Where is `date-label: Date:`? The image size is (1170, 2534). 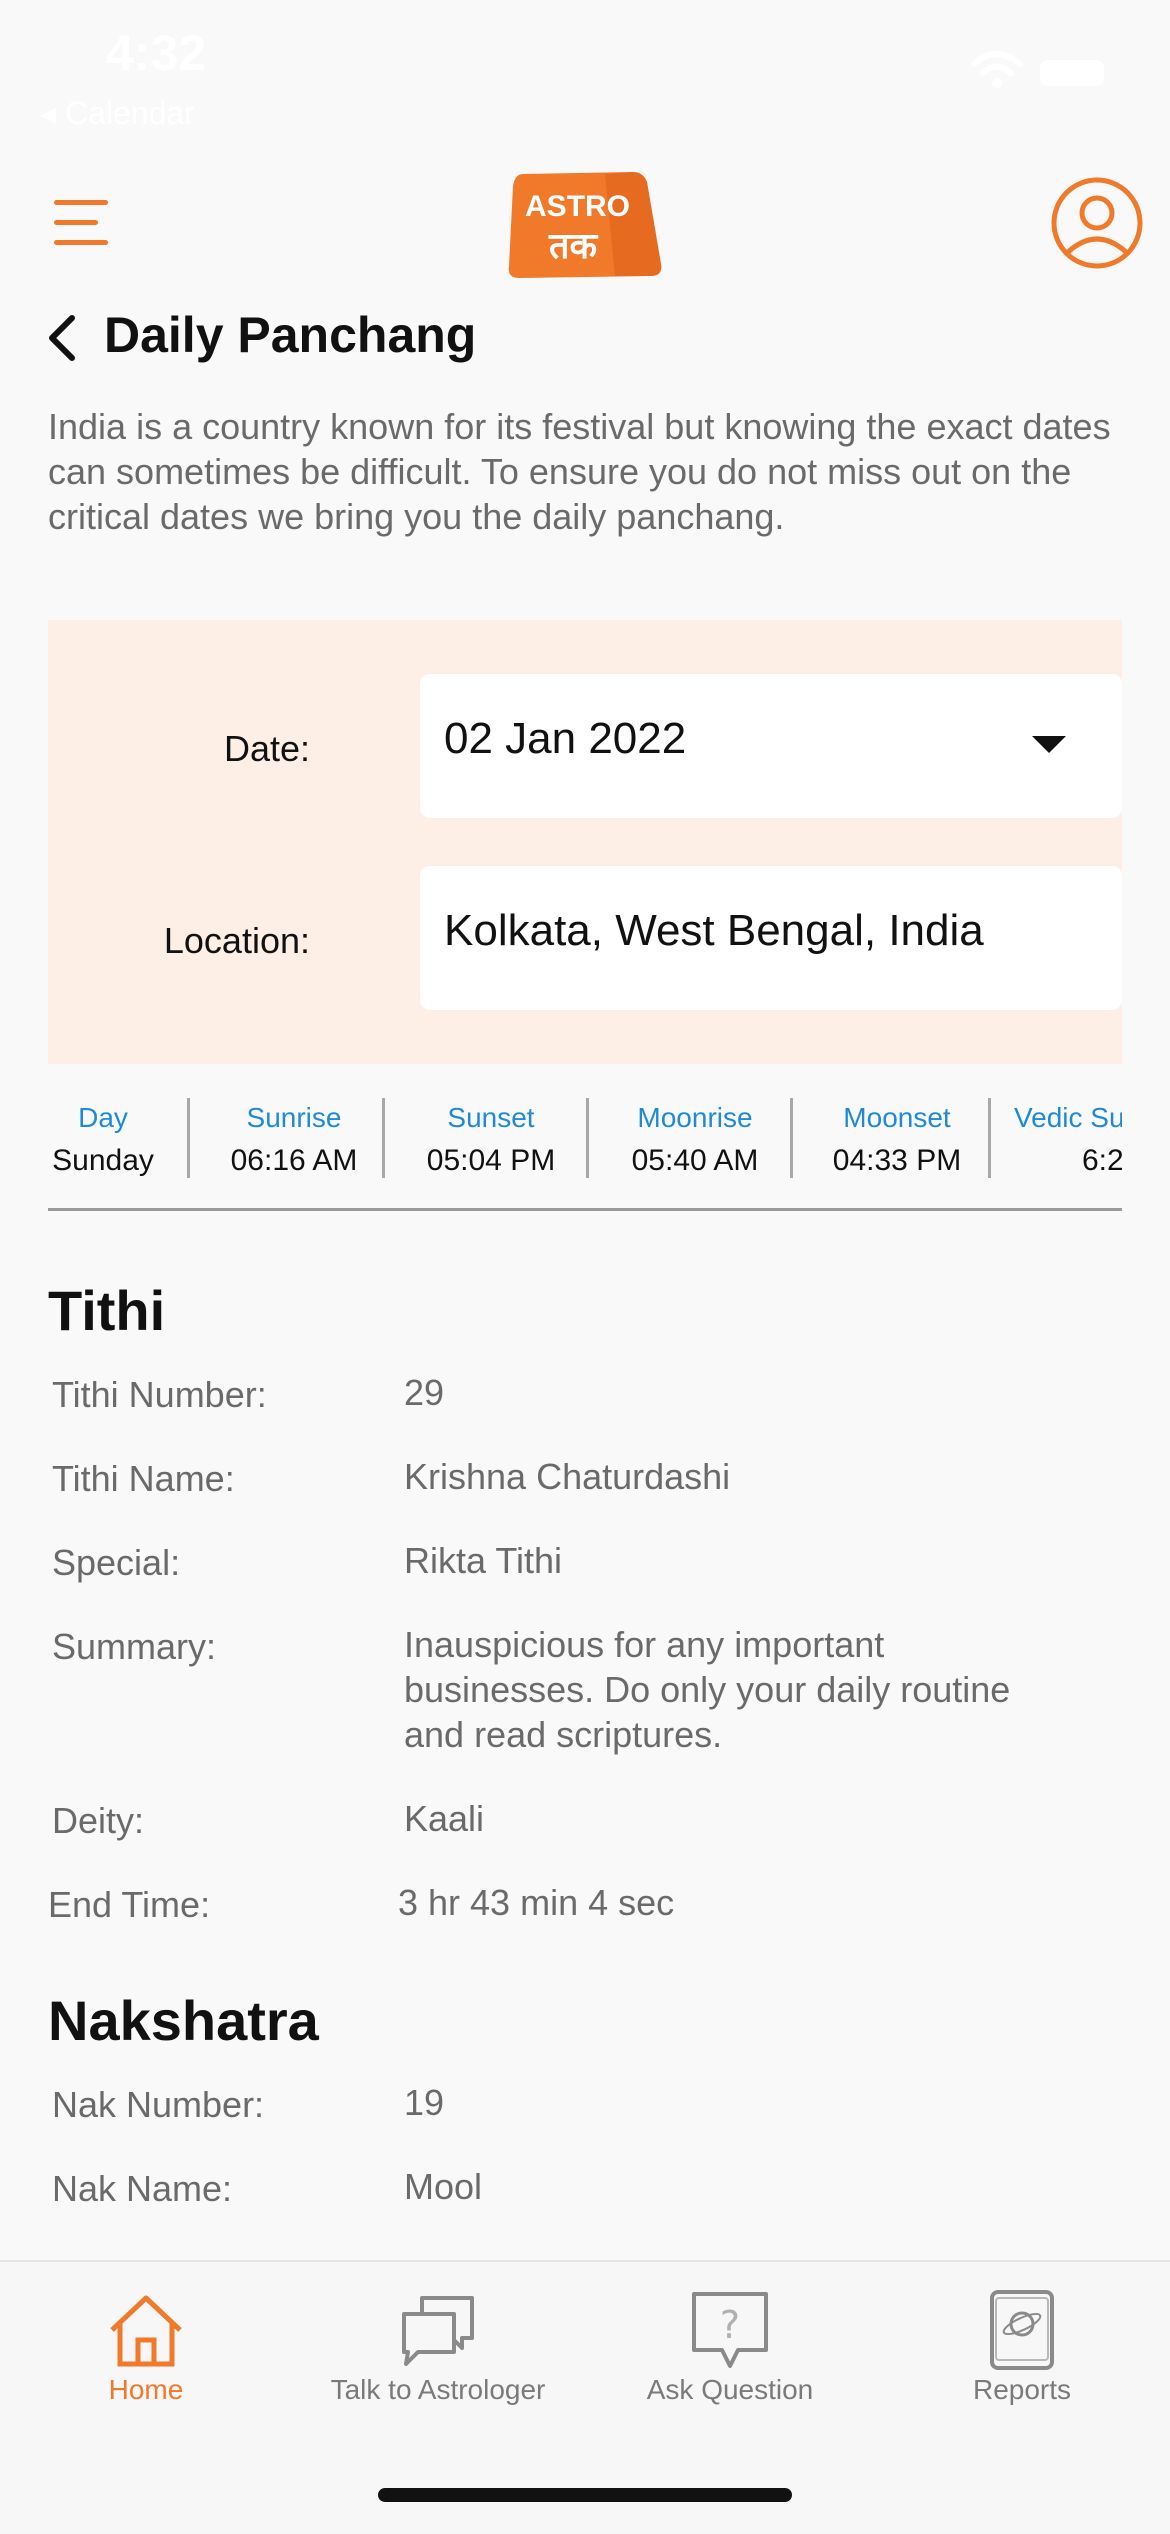
date-label: Date: is located at coordinates (266, 748).